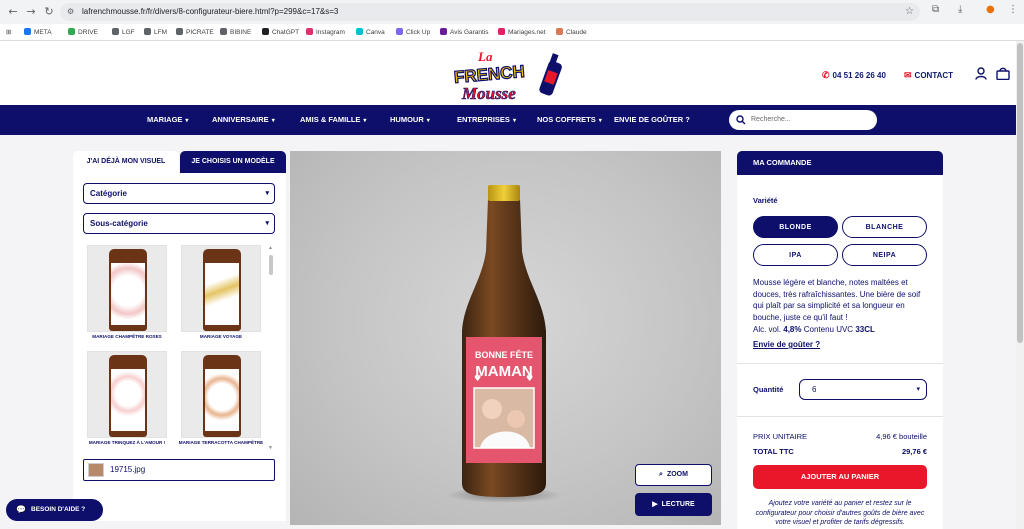  I want to click on nav-item-amis-famille: AMIS & FAMILLE ▾, so click(333, 119).